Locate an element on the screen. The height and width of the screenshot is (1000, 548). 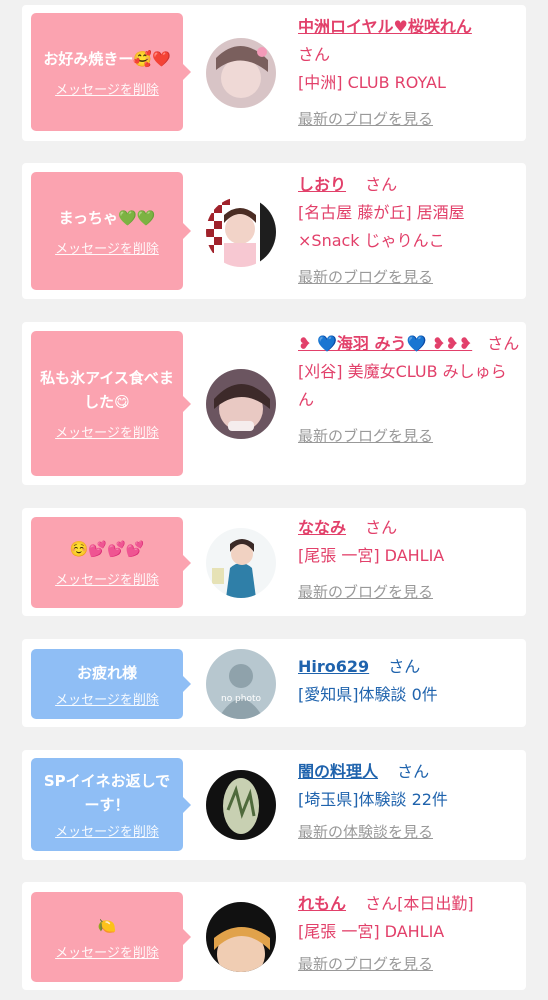
message-text: SPイイネお返しでーす！ is located at coordinates (107, 793).